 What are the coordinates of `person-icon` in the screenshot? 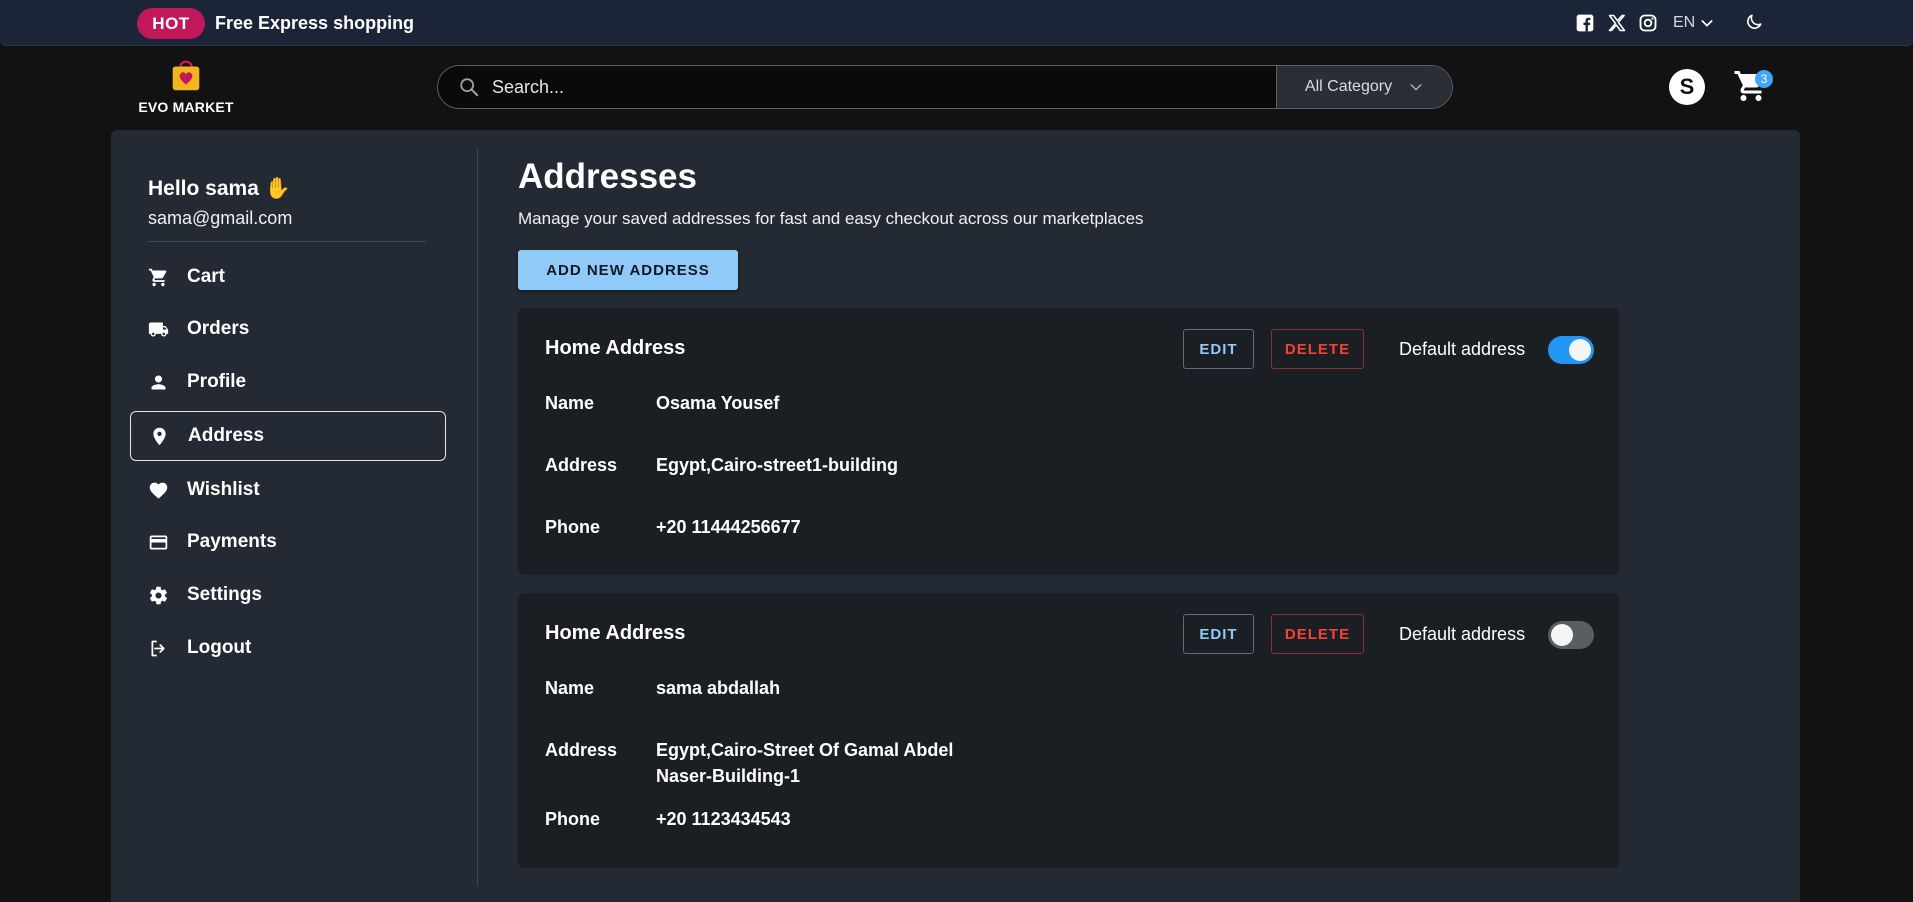 It's located at (158, 382).